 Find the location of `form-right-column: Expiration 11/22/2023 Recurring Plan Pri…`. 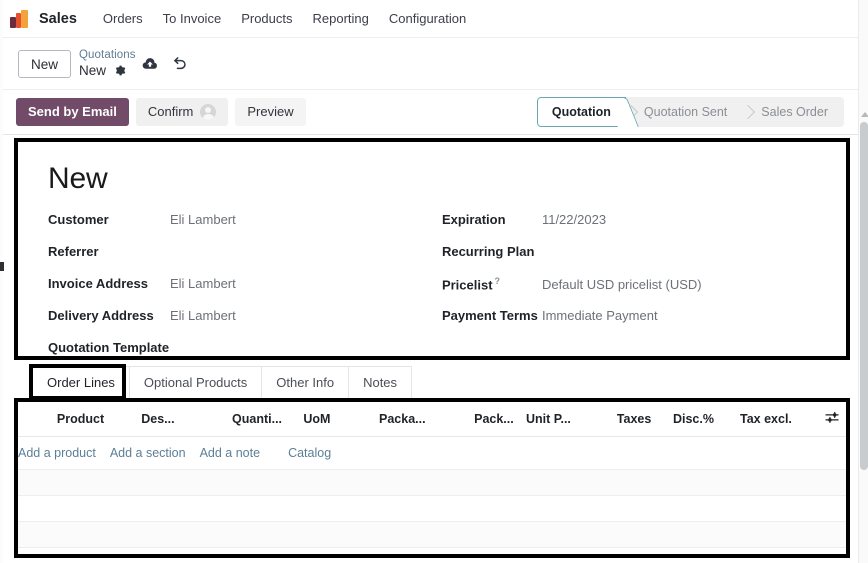

form-right-column: Expiration 11/22/2023 Recurring Plan Pri… is located at coordinates (633, 292).